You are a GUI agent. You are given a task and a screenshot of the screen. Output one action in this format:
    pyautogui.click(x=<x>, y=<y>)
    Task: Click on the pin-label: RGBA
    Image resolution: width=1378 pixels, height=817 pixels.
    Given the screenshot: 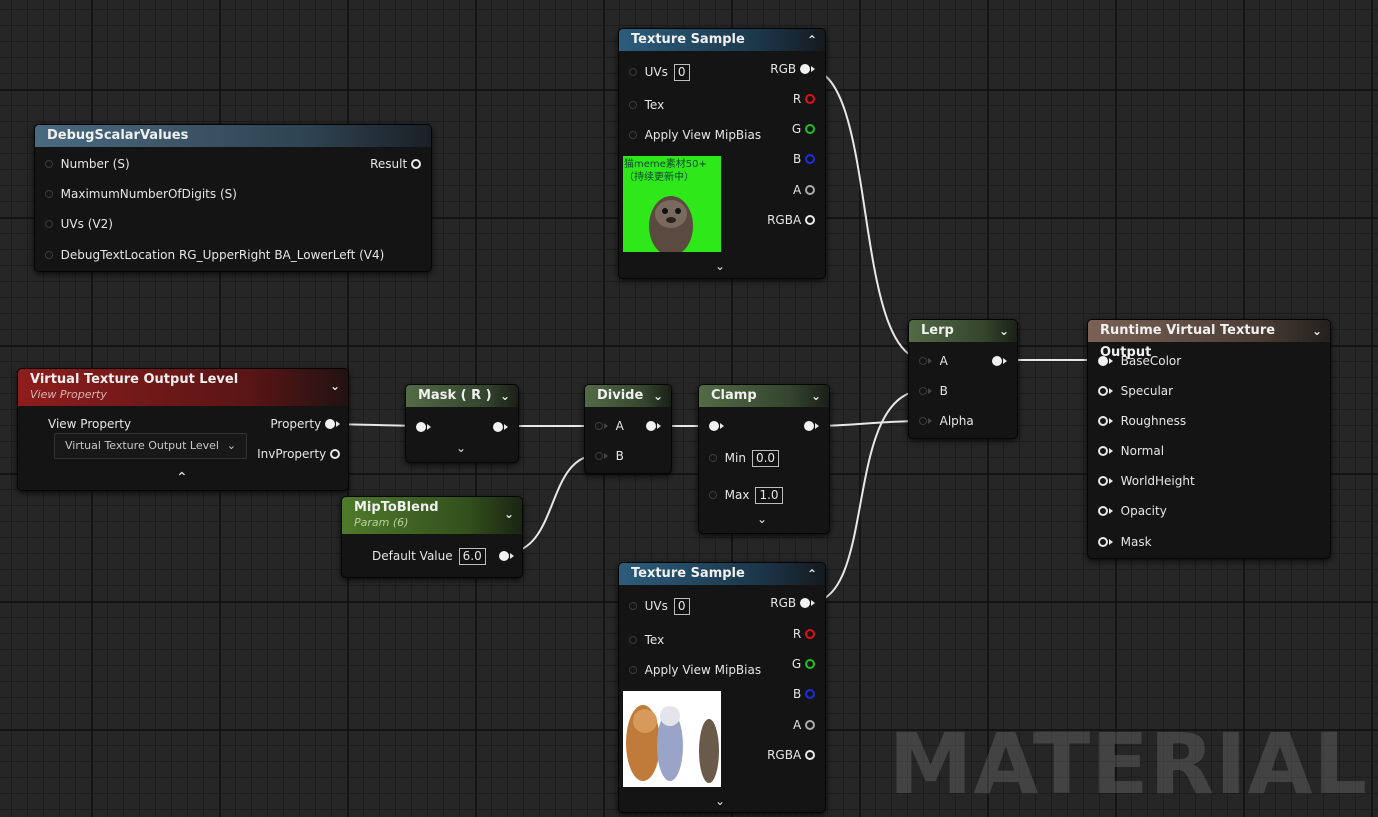 What is the action you would take?
    pyautogui.click(x=784, y=220)
    